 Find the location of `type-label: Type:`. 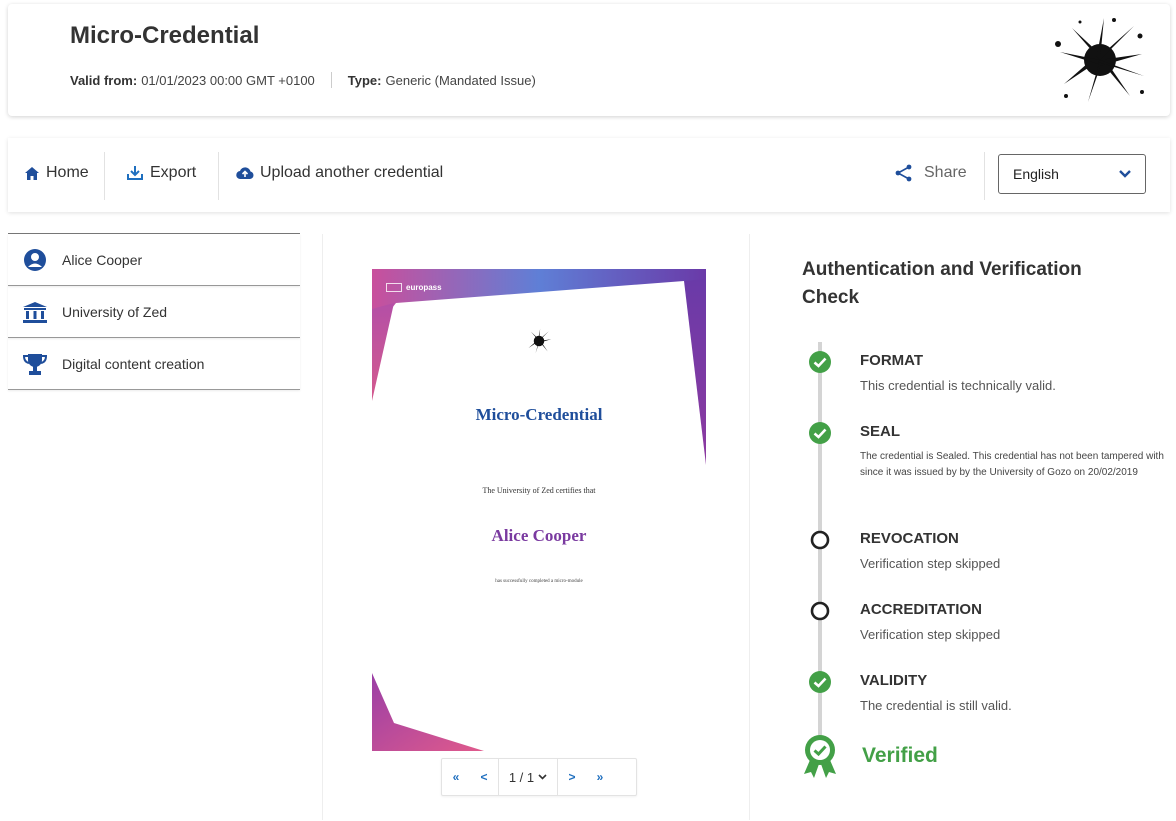

type-label: Type: is located at coordinates (364, 80).